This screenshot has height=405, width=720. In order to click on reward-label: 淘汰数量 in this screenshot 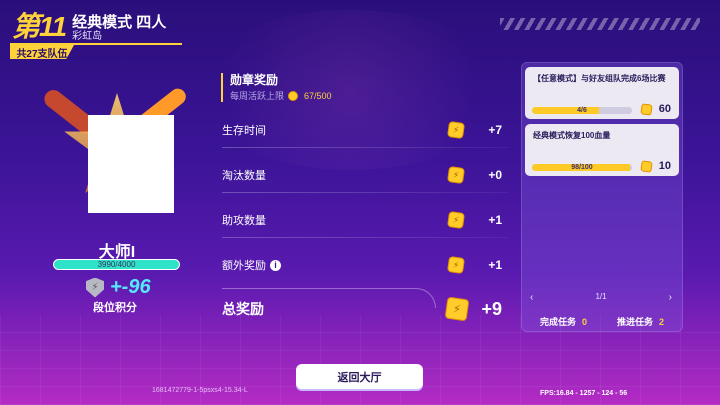, I will do `click(244, 176)`.